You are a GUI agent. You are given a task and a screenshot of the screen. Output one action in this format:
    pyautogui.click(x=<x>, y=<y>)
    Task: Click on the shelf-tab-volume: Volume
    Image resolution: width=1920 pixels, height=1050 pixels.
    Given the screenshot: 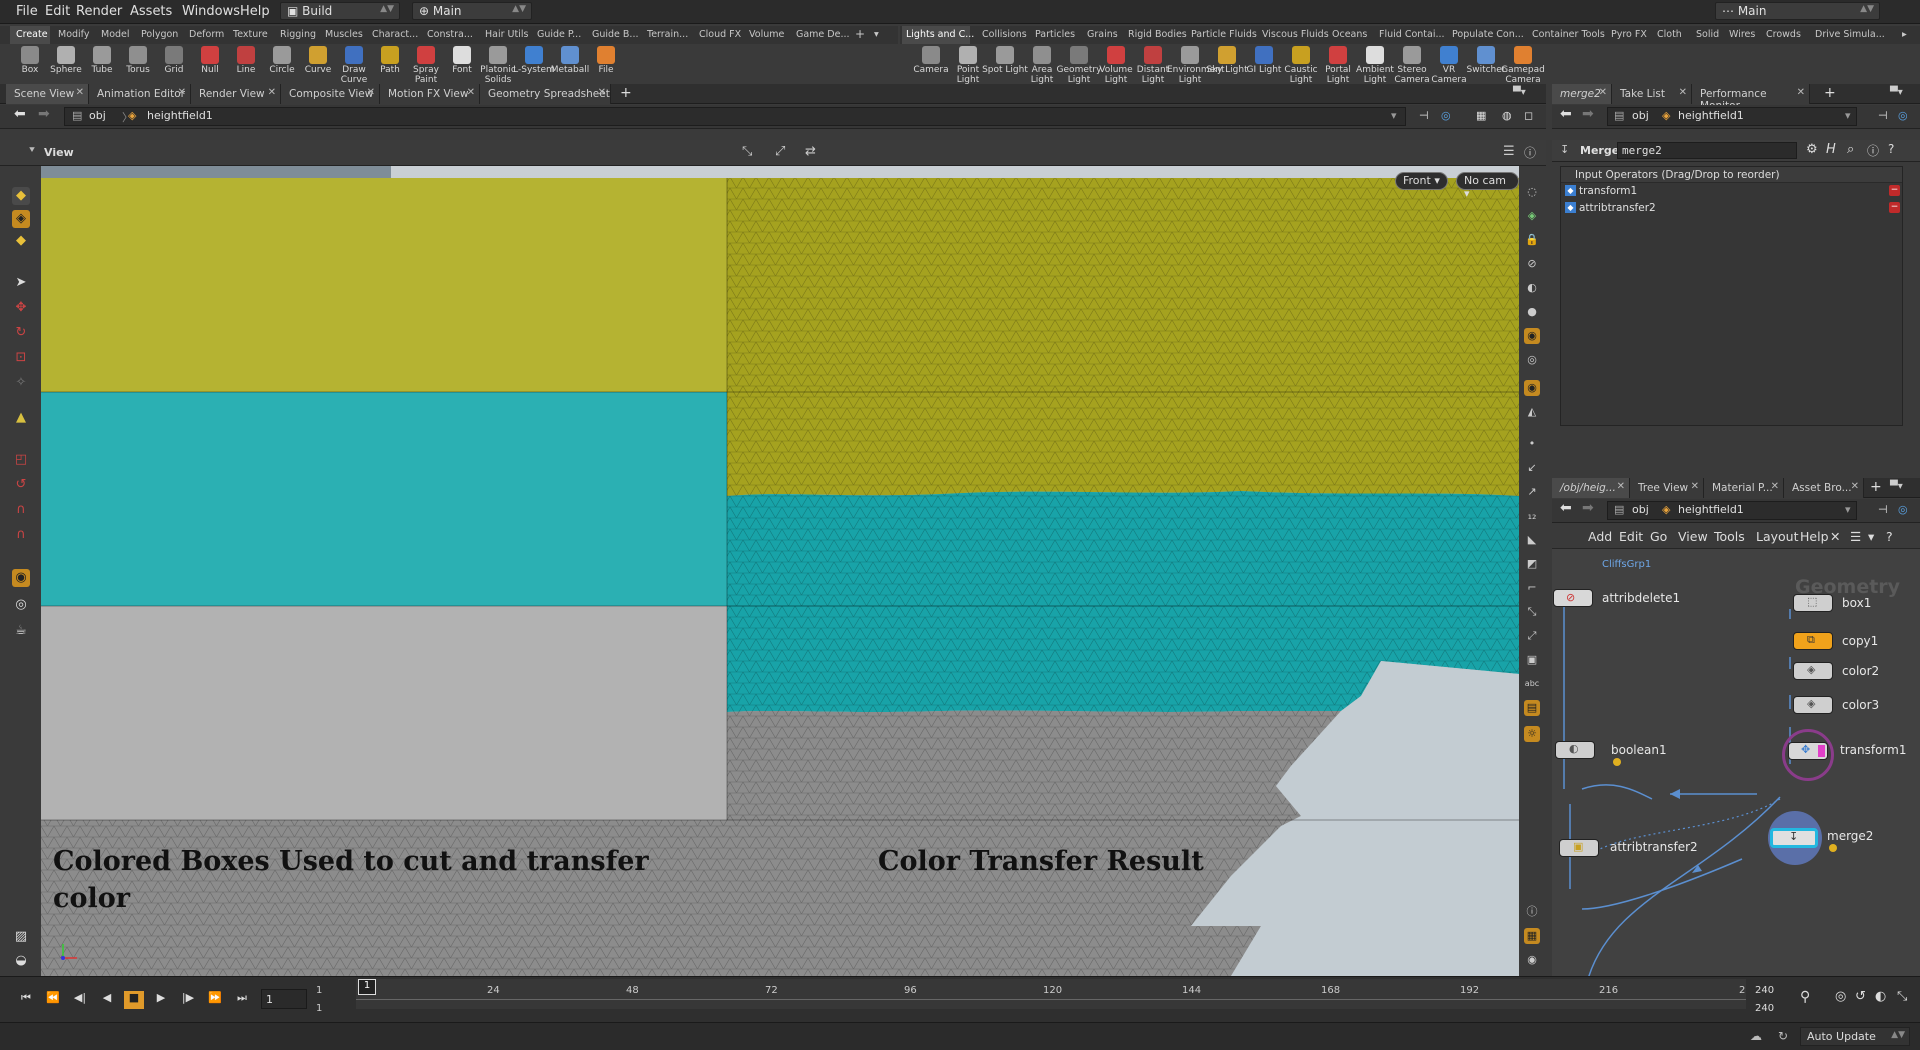 What is the action you would take?
    pyautogui.click(x=766, y=35)
    